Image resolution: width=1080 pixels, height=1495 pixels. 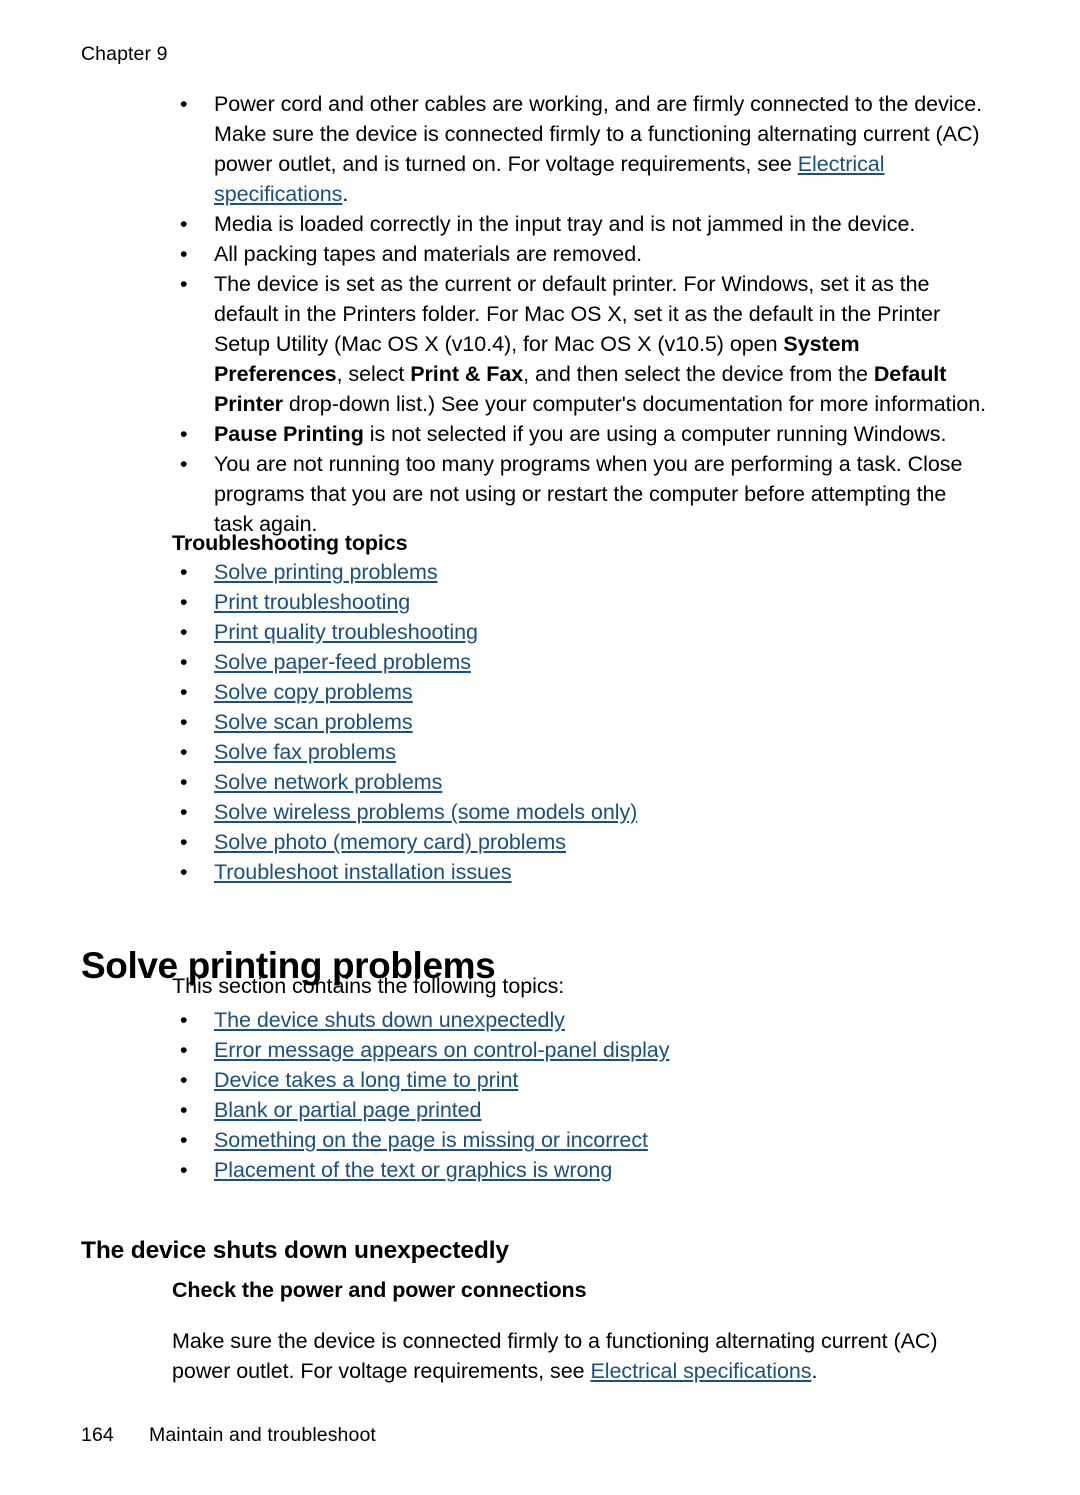 What do you see at coordinates (342, 662) in the screenshot?
I see `topic-link: Solve paper-feed problems` at bounding box center [342, 662].